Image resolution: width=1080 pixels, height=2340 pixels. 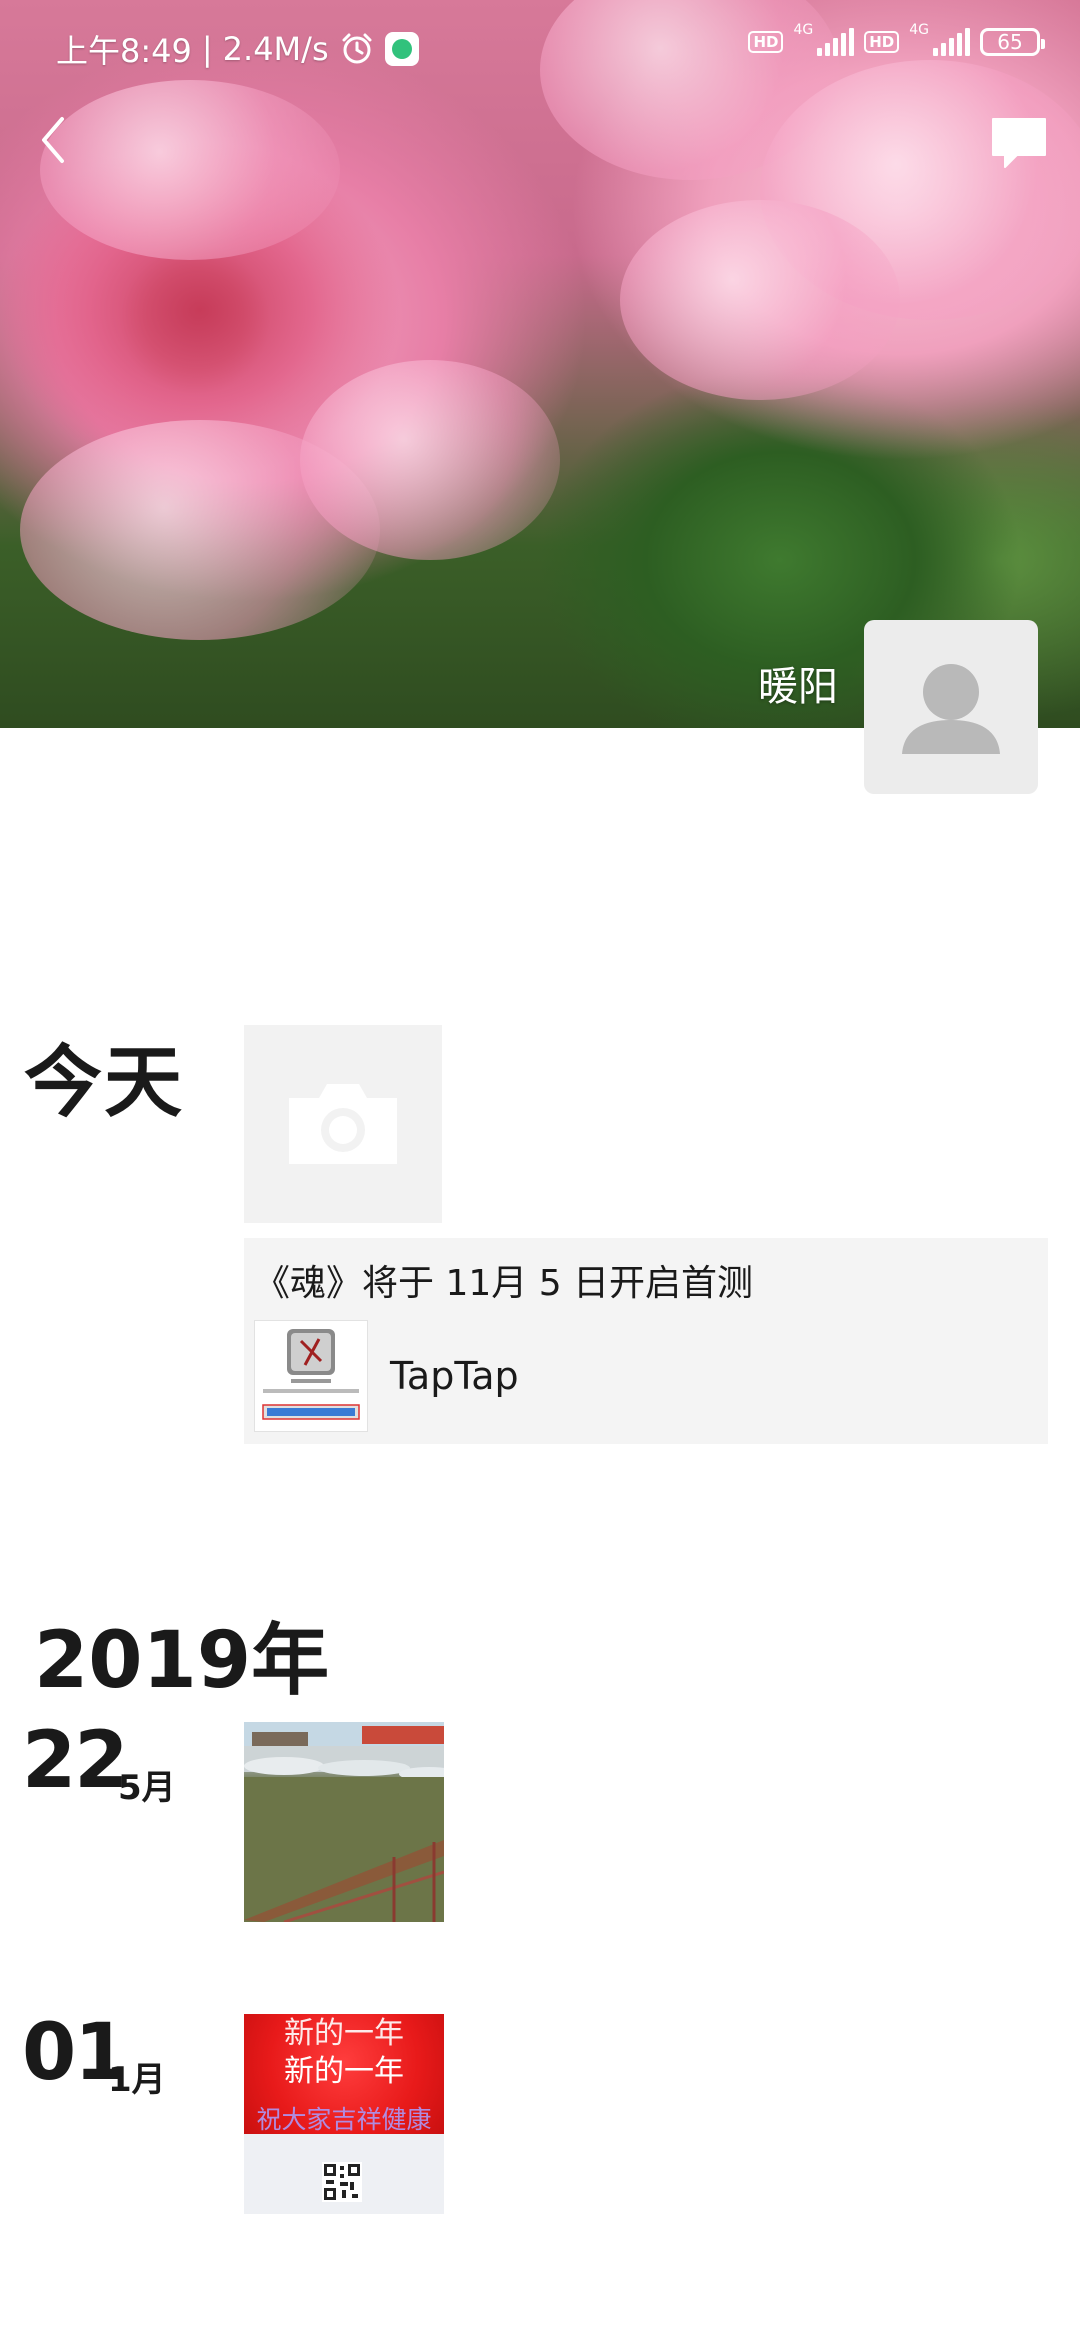 What do you see at coordinates (344, 2071) in the screenshot?
I see `newyear-text-main: 新的一年` at bounding box center [344, 2071].